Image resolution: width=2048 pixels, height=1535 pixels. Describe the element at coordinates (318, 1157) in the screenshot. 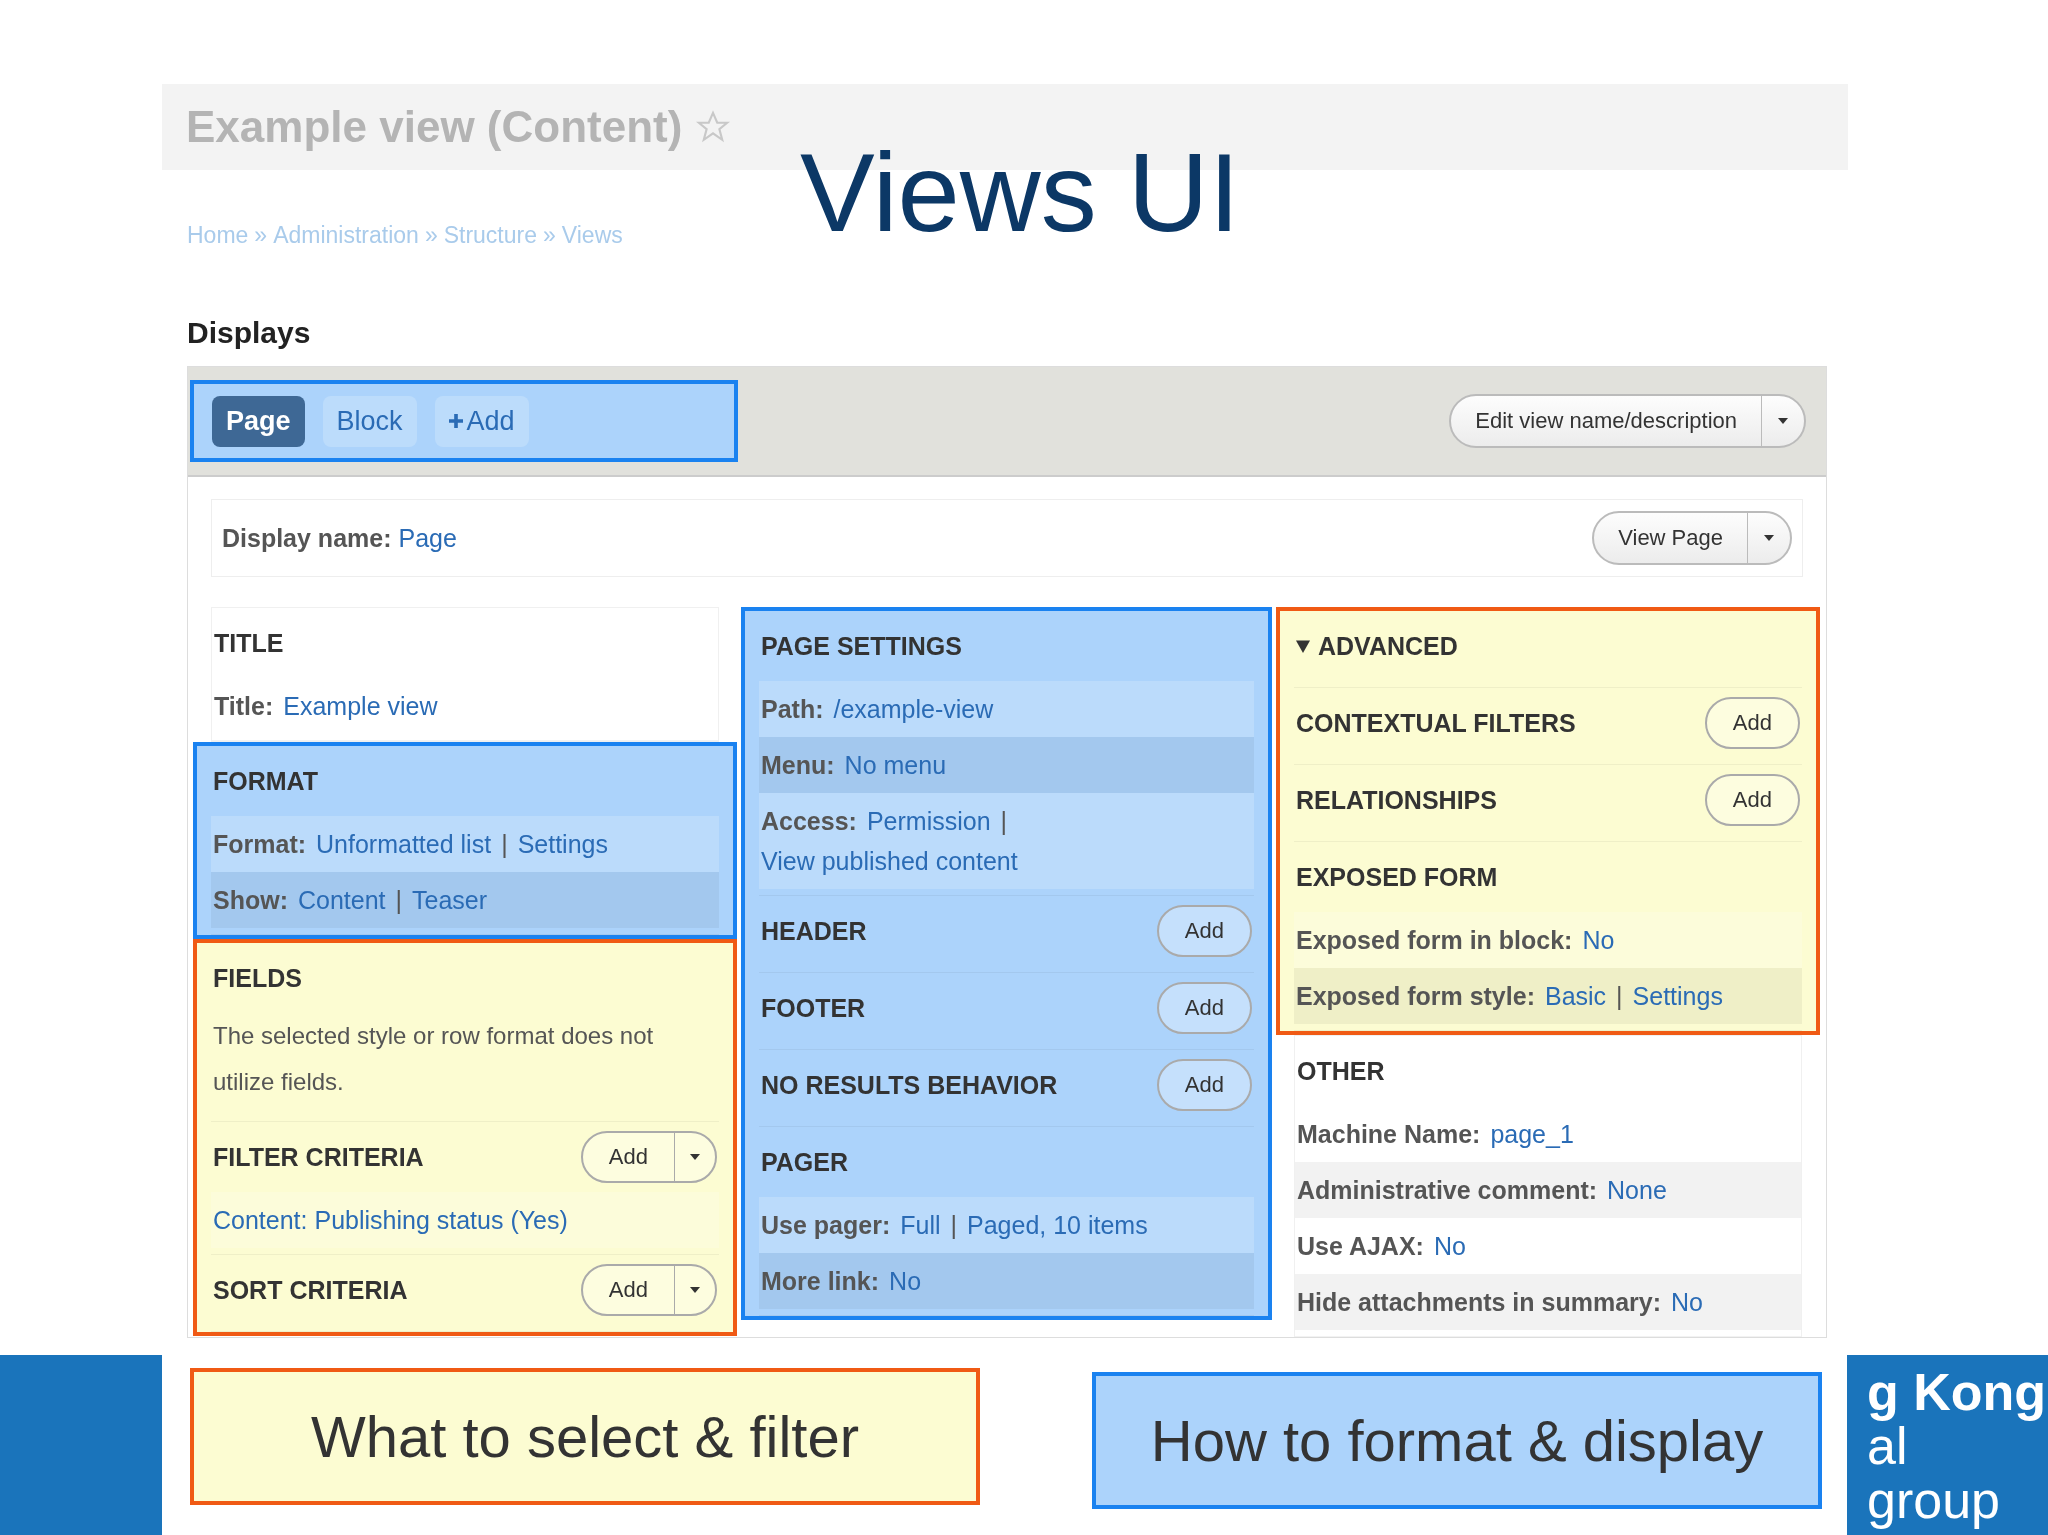

I see `section-title: FILTER CRITERIA` at that location.